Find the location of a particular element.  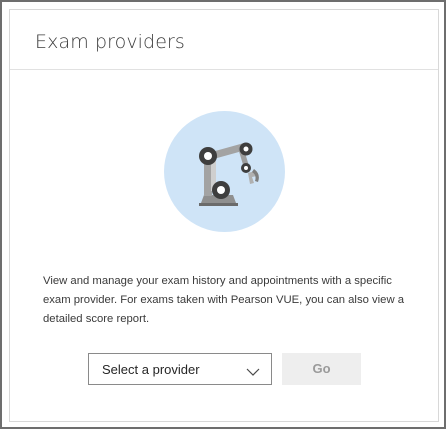

provider-select-label: Select a provider is located at coordinates (151, 369).